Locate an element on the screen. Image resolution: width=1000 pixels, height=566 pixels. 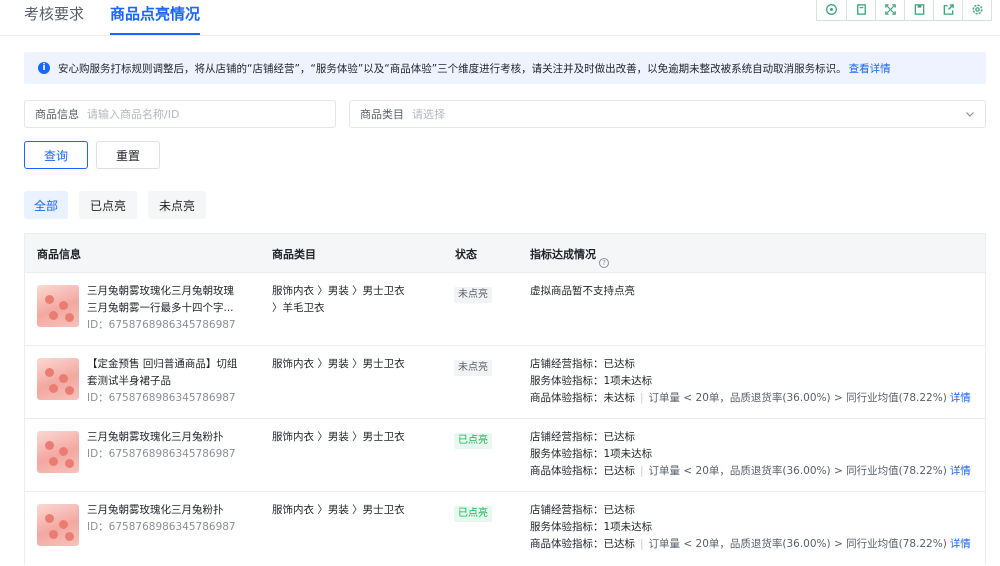
query-button: 查询 is located at coordinates (56, 155).